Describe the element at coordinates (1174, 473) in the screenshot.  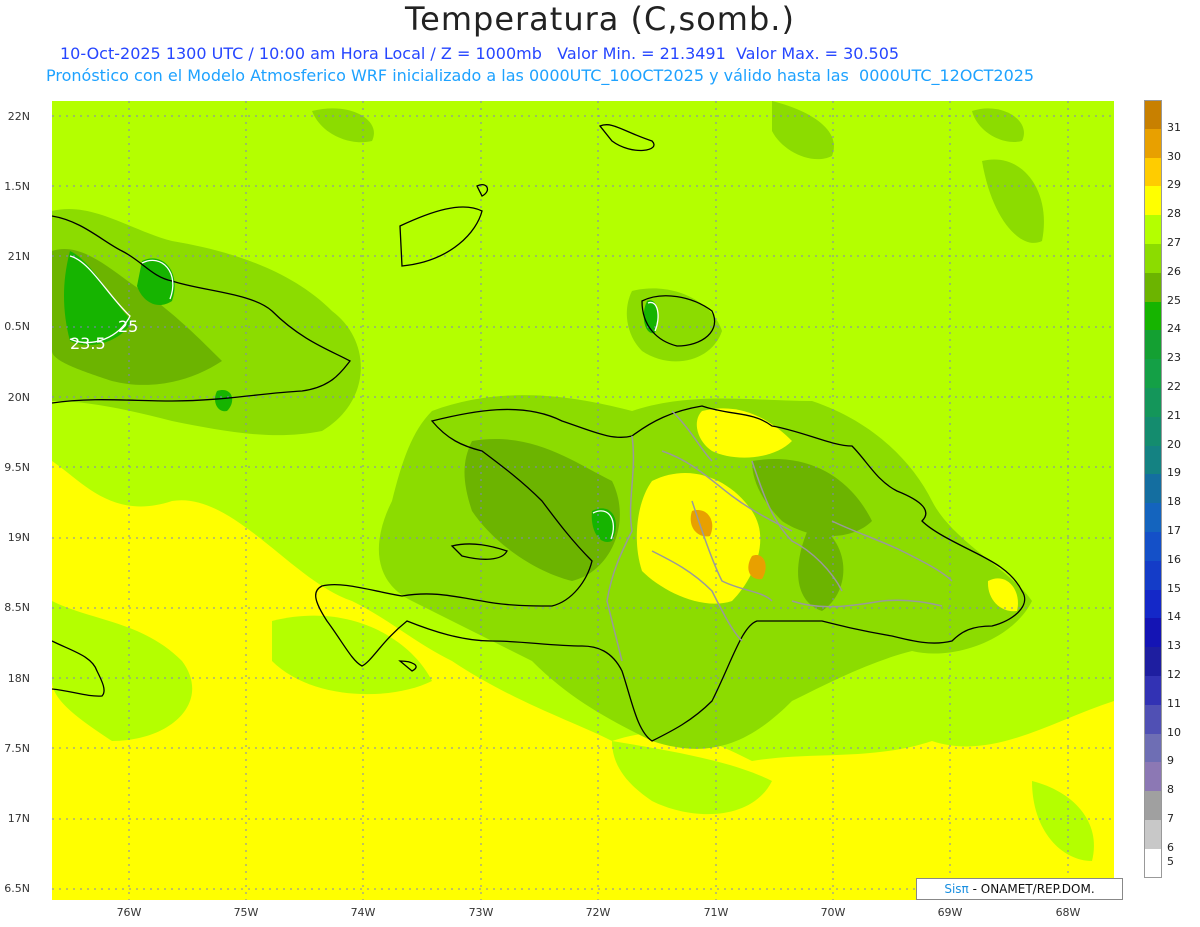
I see `colorbar-label: 19` at that location.